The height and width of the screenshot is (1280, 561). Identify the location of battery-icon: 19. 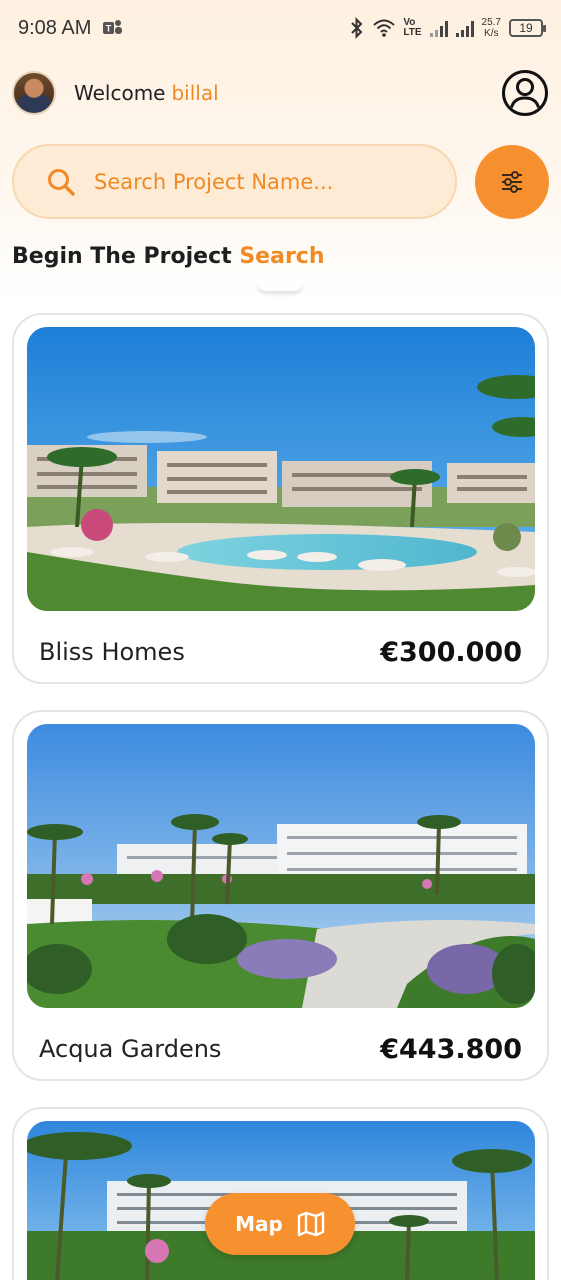
(527, 28).